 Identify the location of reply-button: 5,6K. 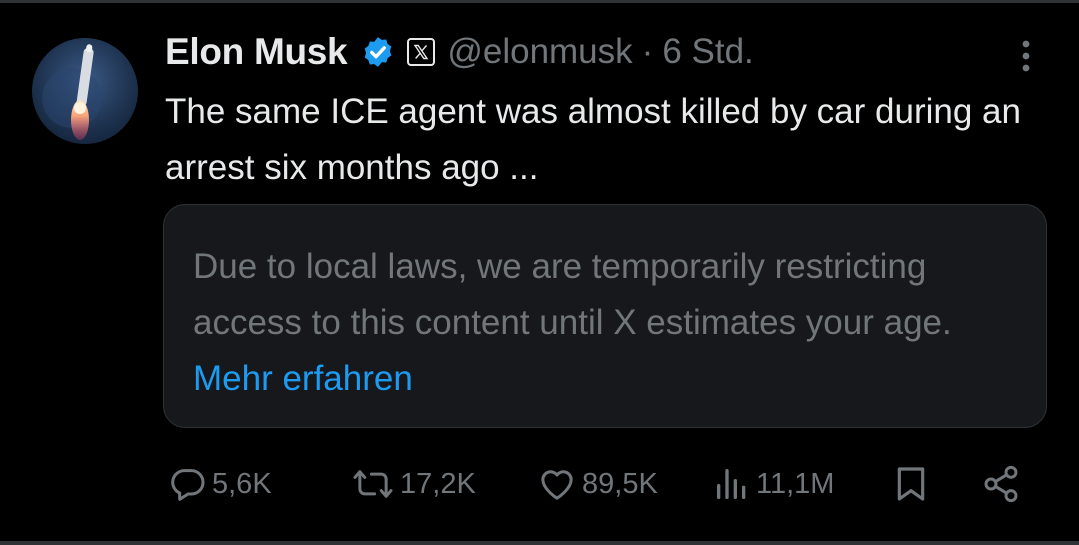
(220, 484).